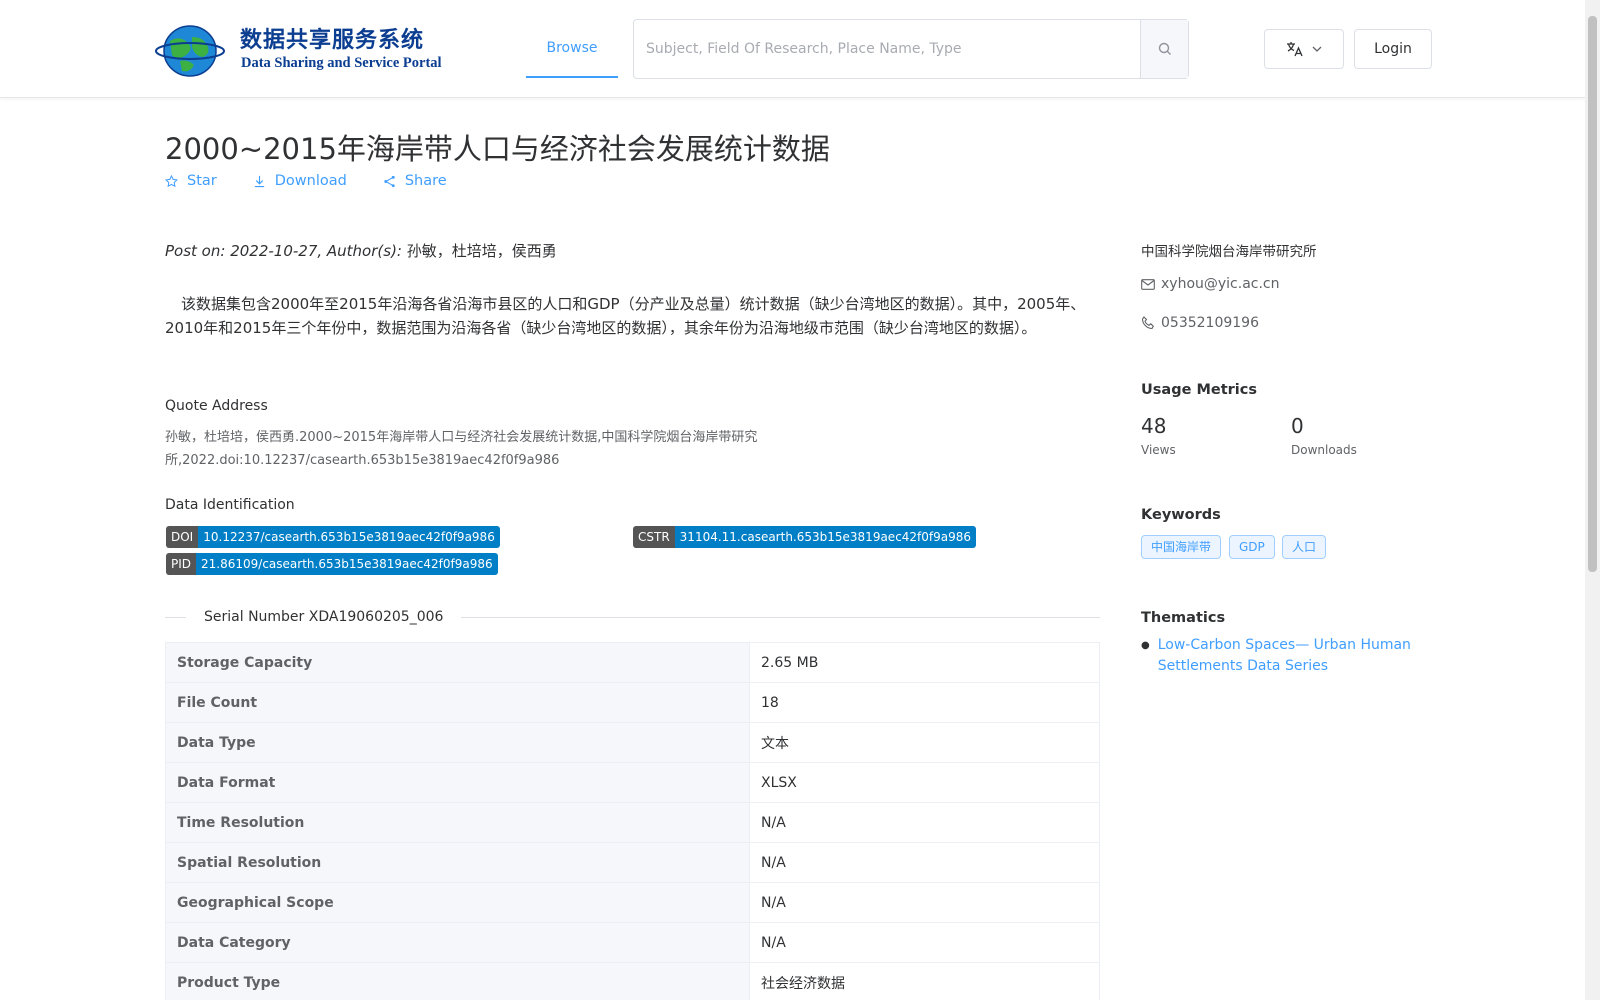 The width and height of the screenshot is (1600, 1000). I want to click on dataset-actions: Star Download Share, so click(306, 181).